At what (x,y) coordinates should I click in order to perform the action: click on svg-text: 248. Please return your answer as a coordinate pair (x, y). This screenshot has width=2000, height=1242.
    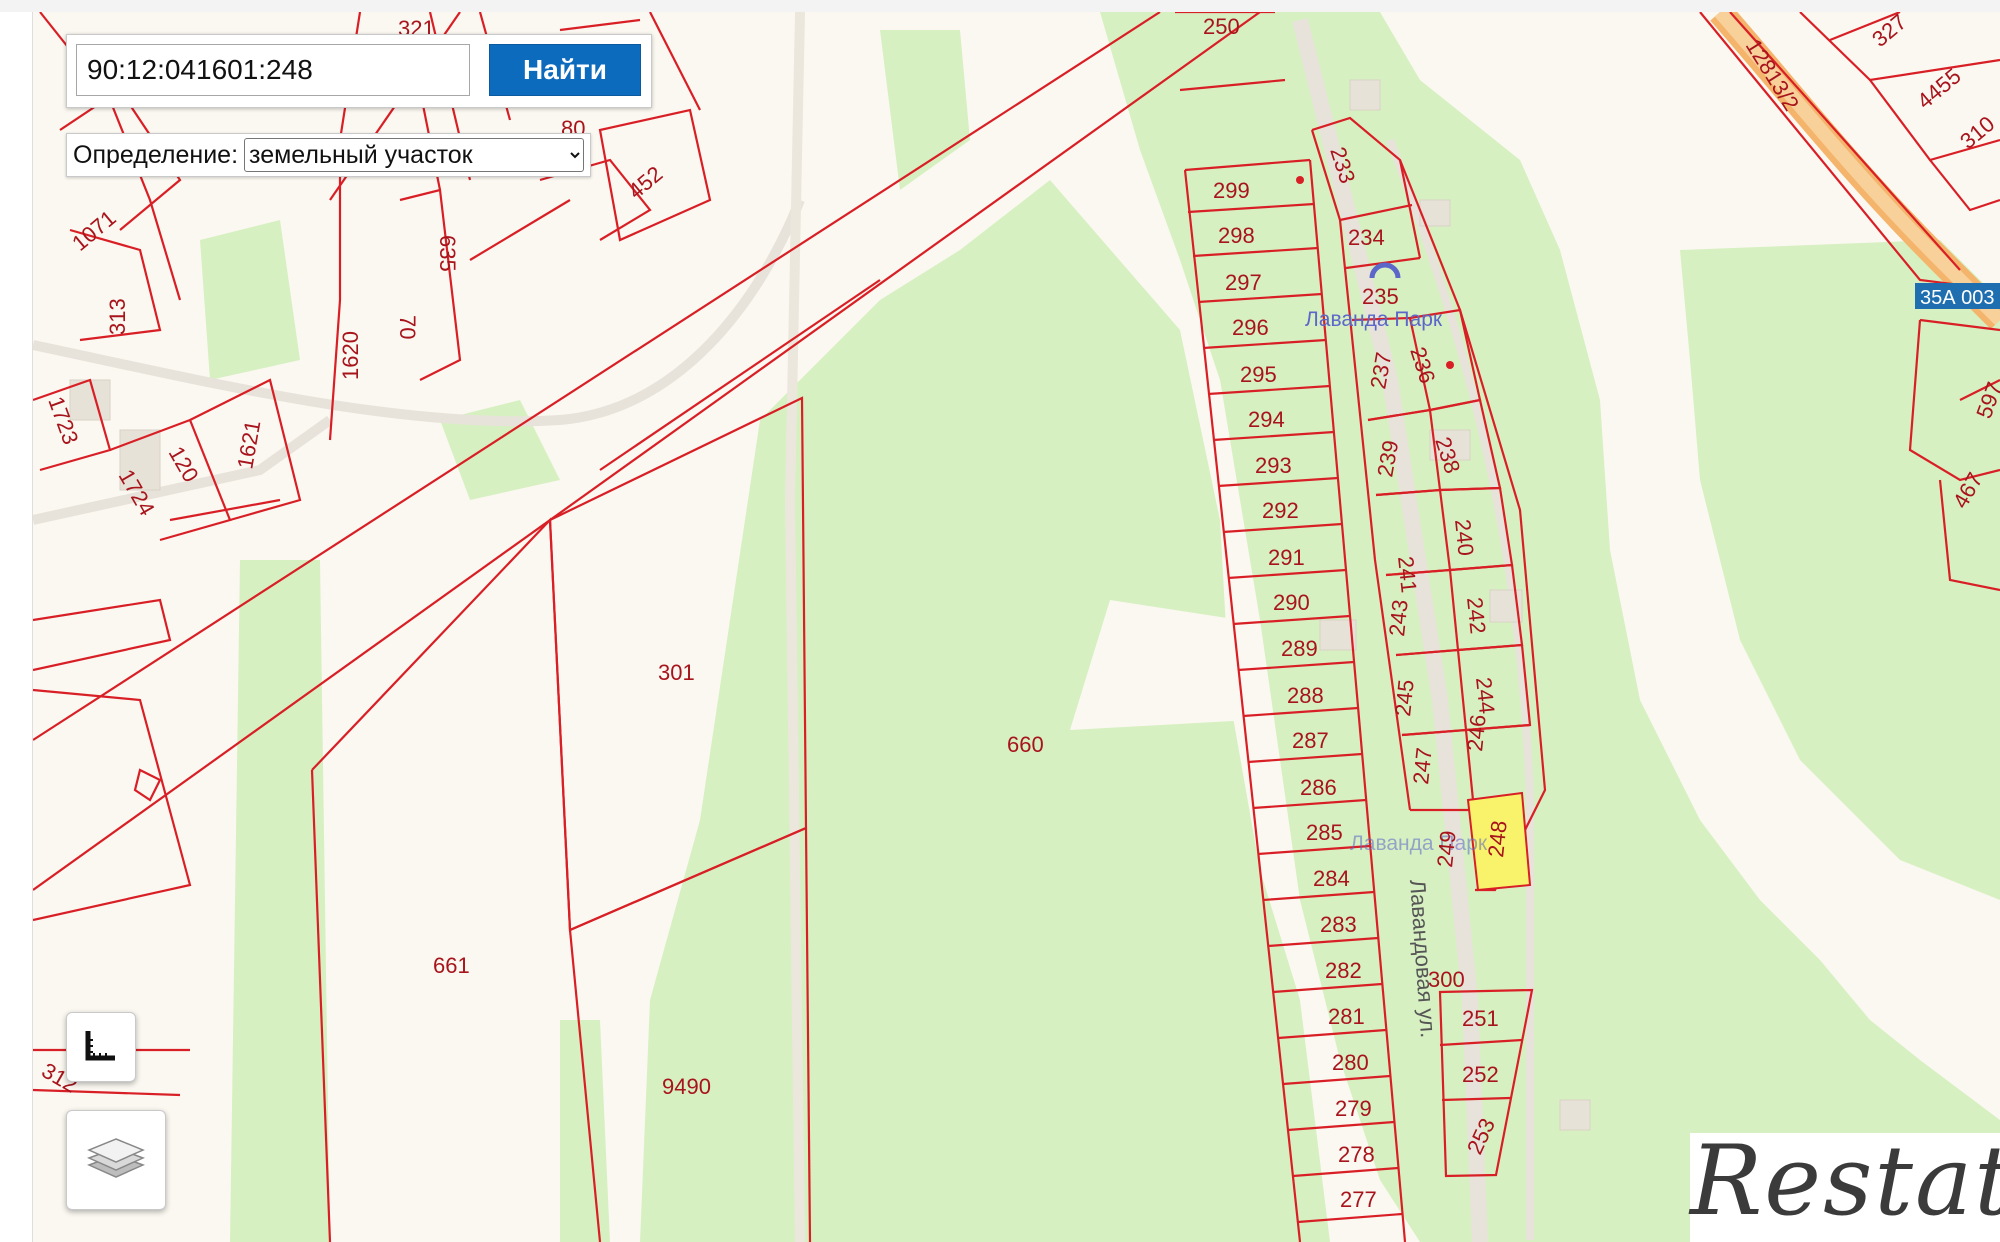
    Looking at the image, I should click on (1497, 838).